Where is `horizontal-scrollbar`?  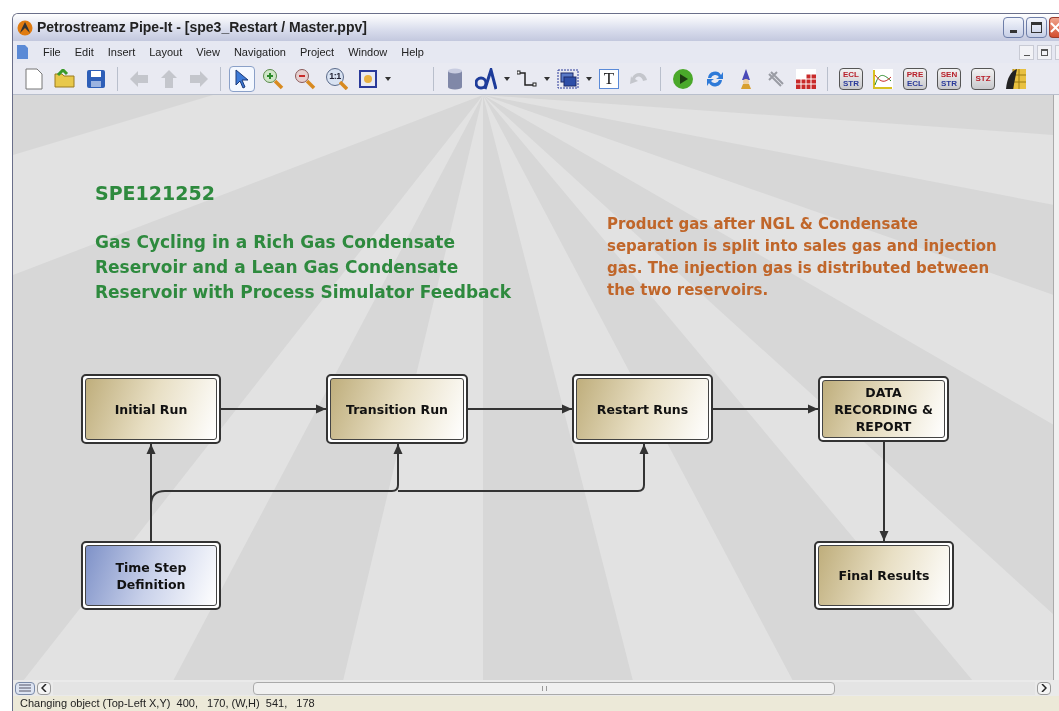
horizontal-scrollbar is located at coordinates (544, 688).